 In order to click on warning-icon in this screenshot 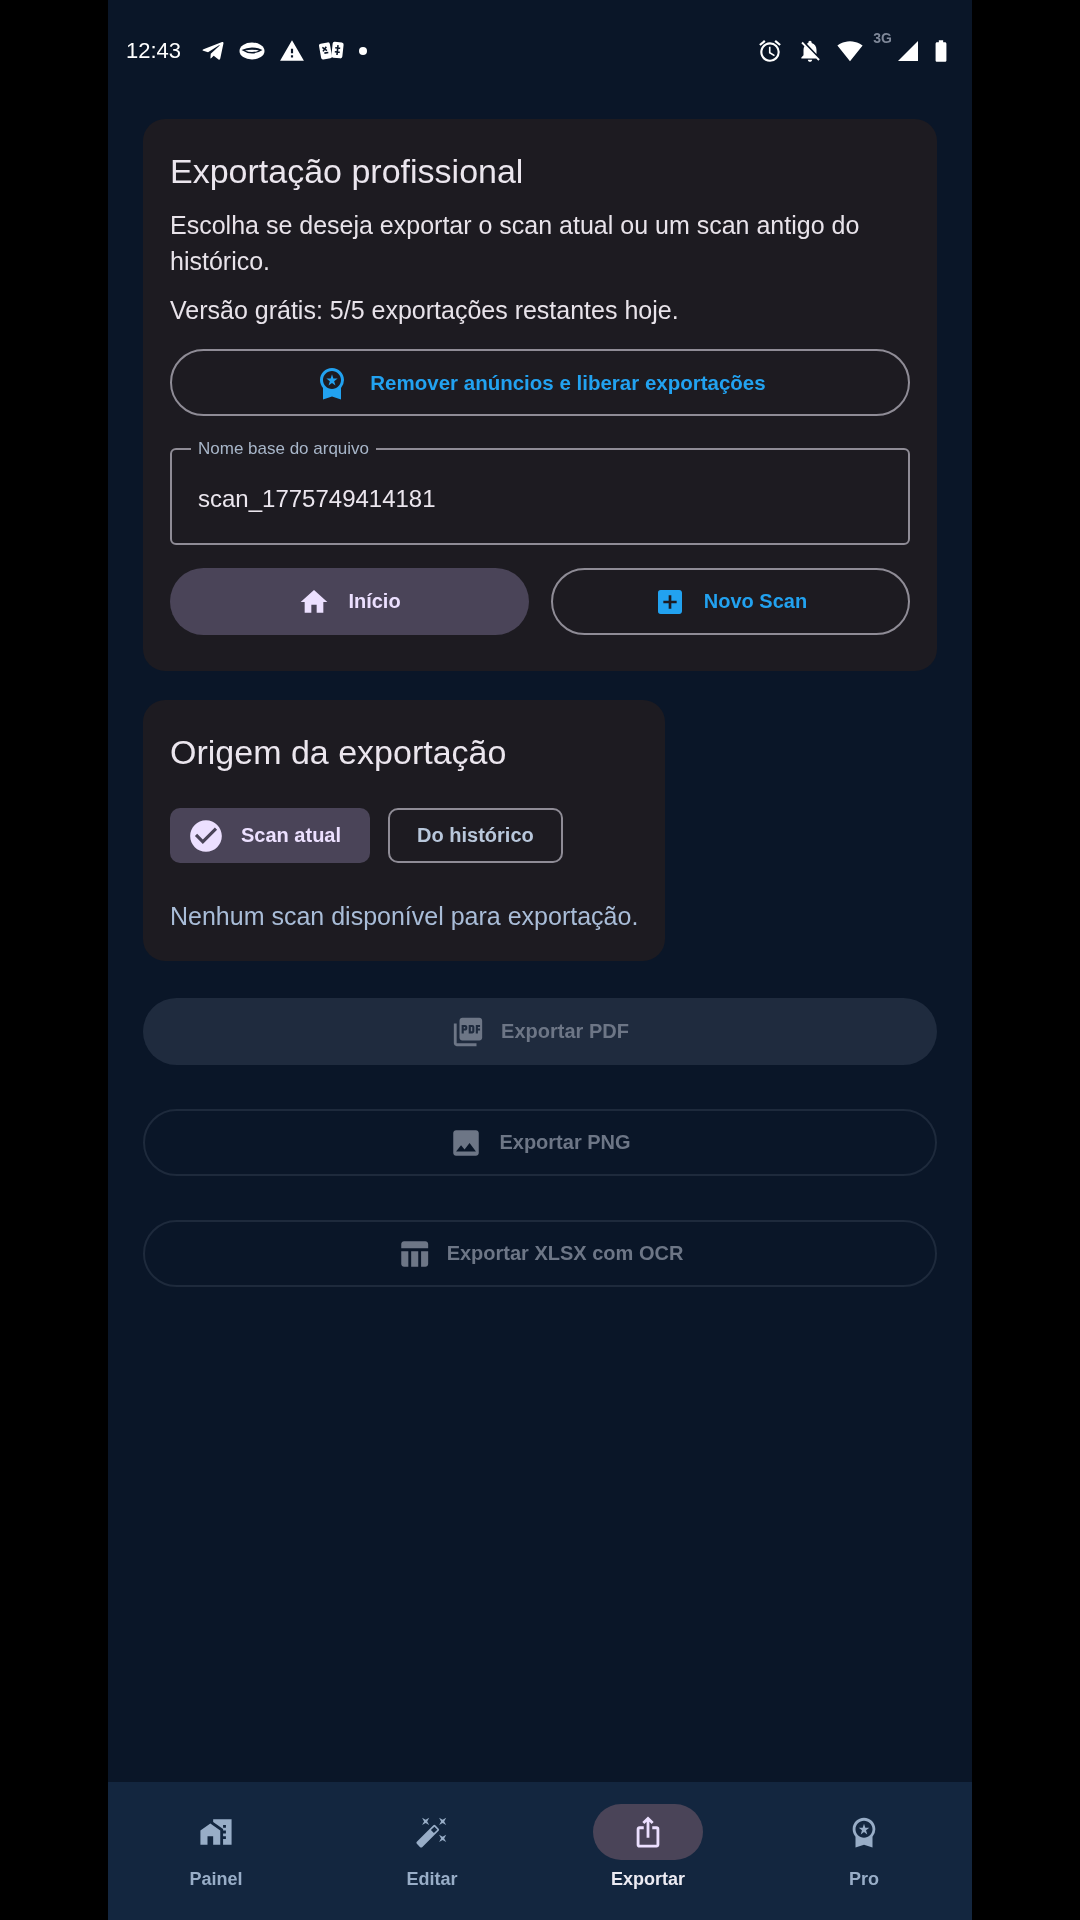, I will do `click(292, 51)`.